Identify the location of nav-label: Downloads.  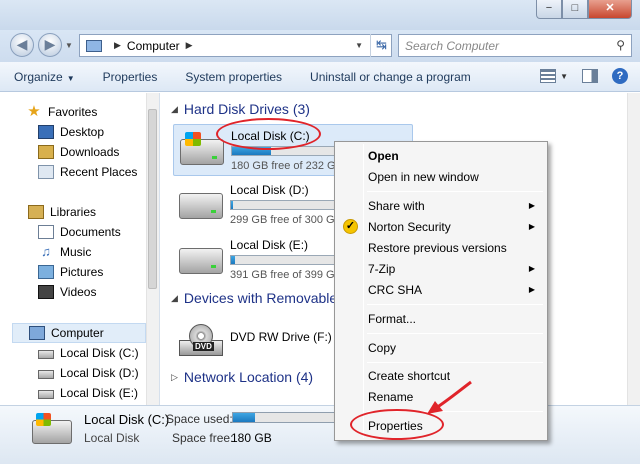
(90, 152).